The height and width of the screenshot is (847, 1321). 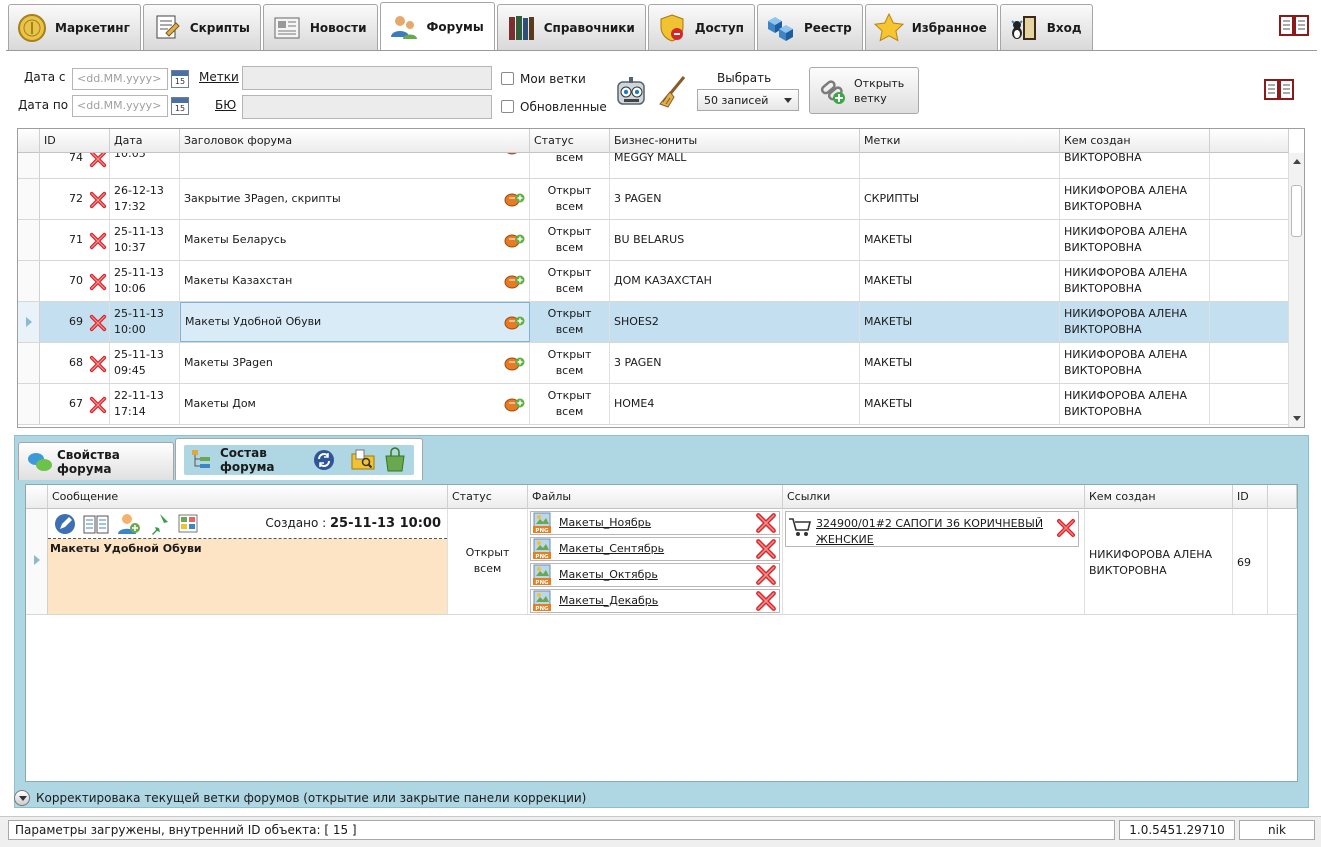 I want to click on user-add-icon, so click(x=128, y=524).